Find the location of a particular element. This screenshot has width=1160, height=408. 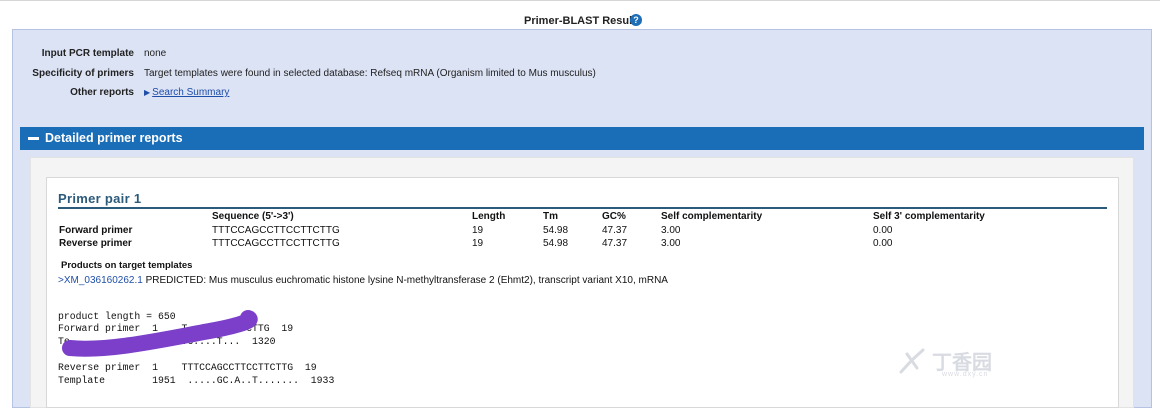

reverse-primer-gc: 47.37 is located at coordinates (615, 243).